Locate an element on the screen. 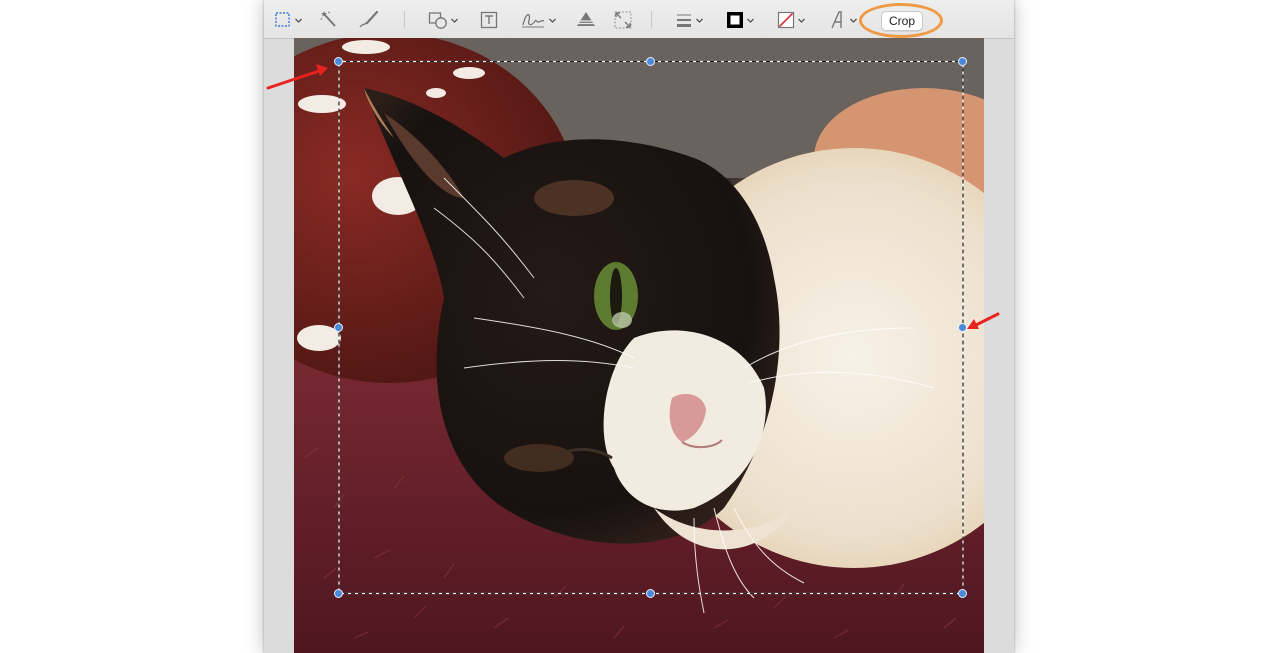 Image resolution: width=1280 pixels, height=653 pixels. shapes-tool-button is located at coordinates (443, 20).